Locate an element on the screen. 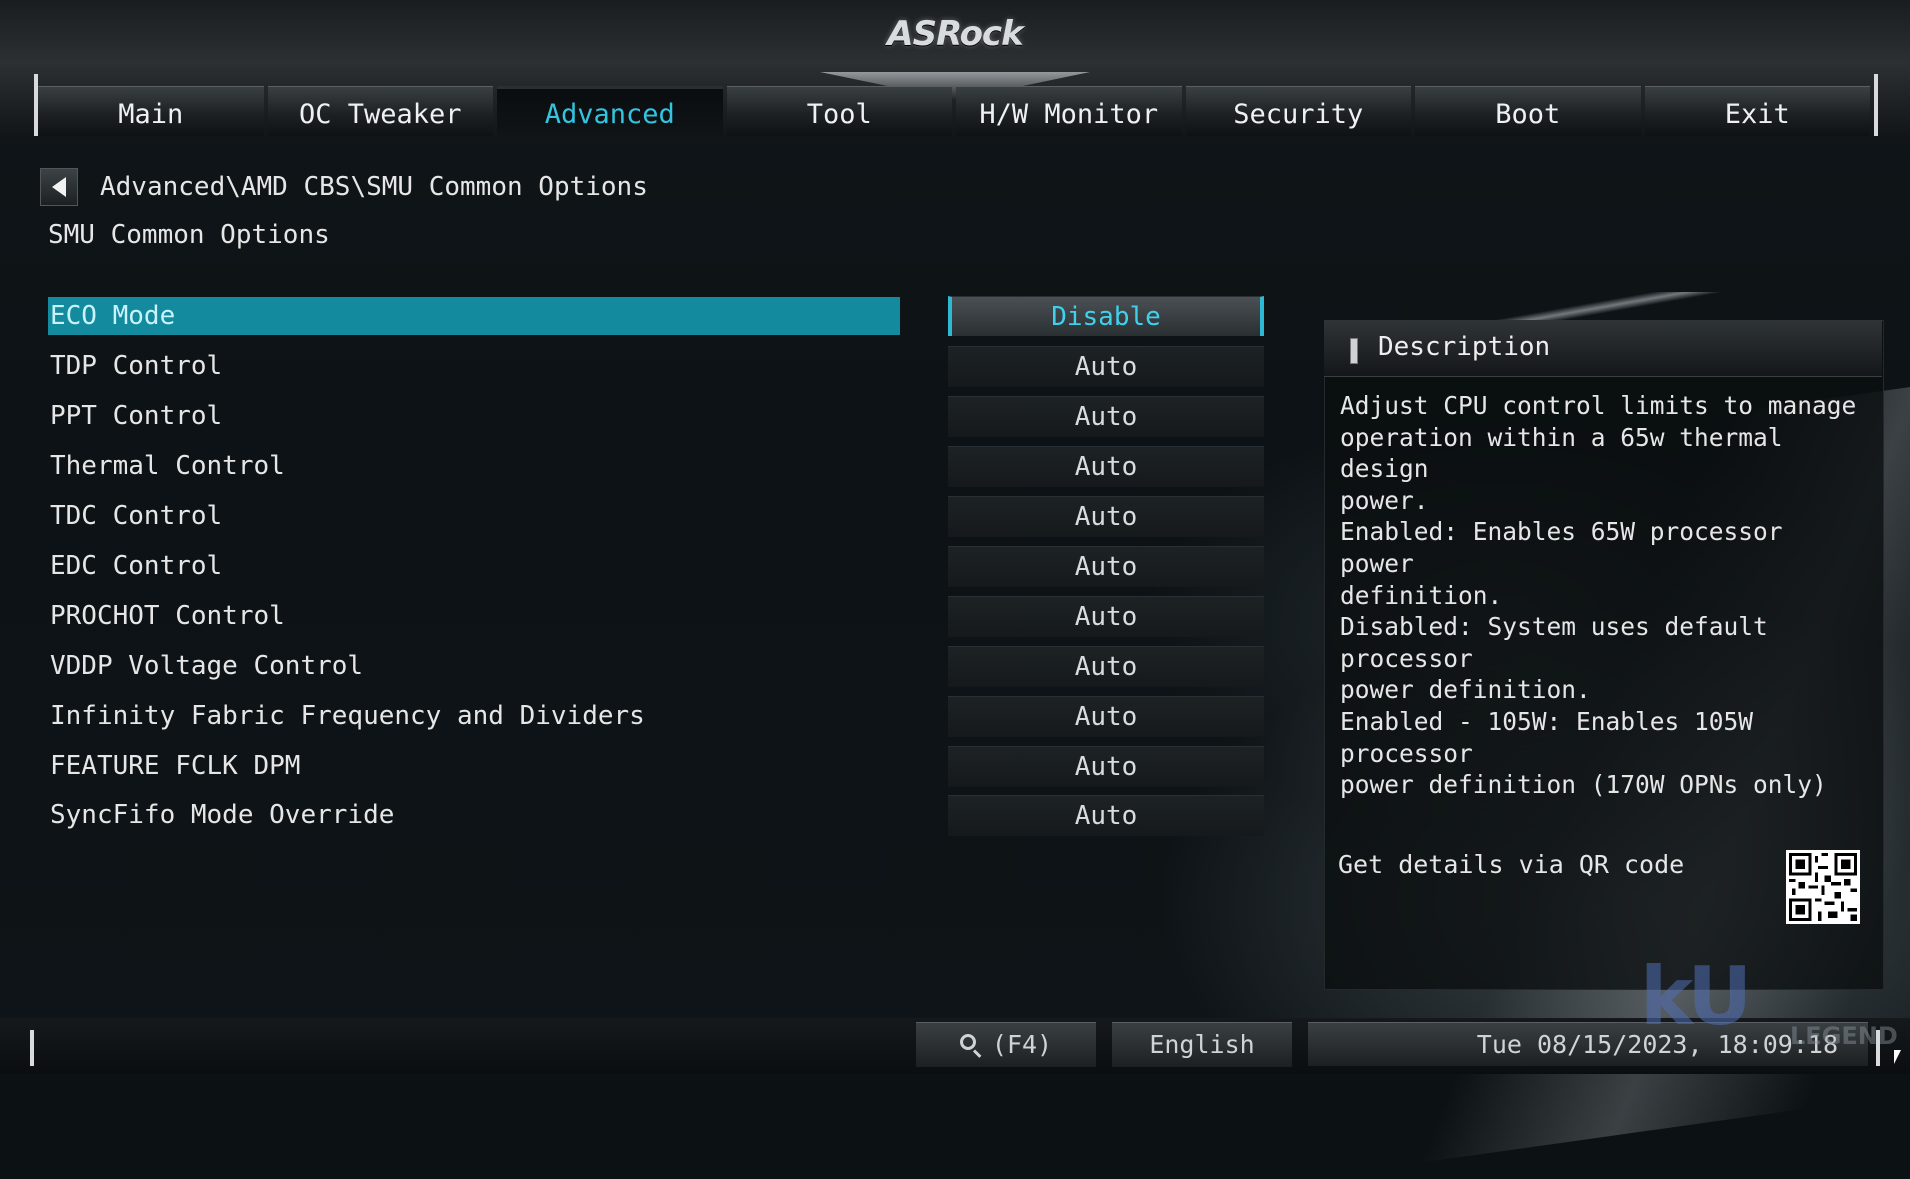  mouse-cursor-icon is located at coordinates (1897, 1057).